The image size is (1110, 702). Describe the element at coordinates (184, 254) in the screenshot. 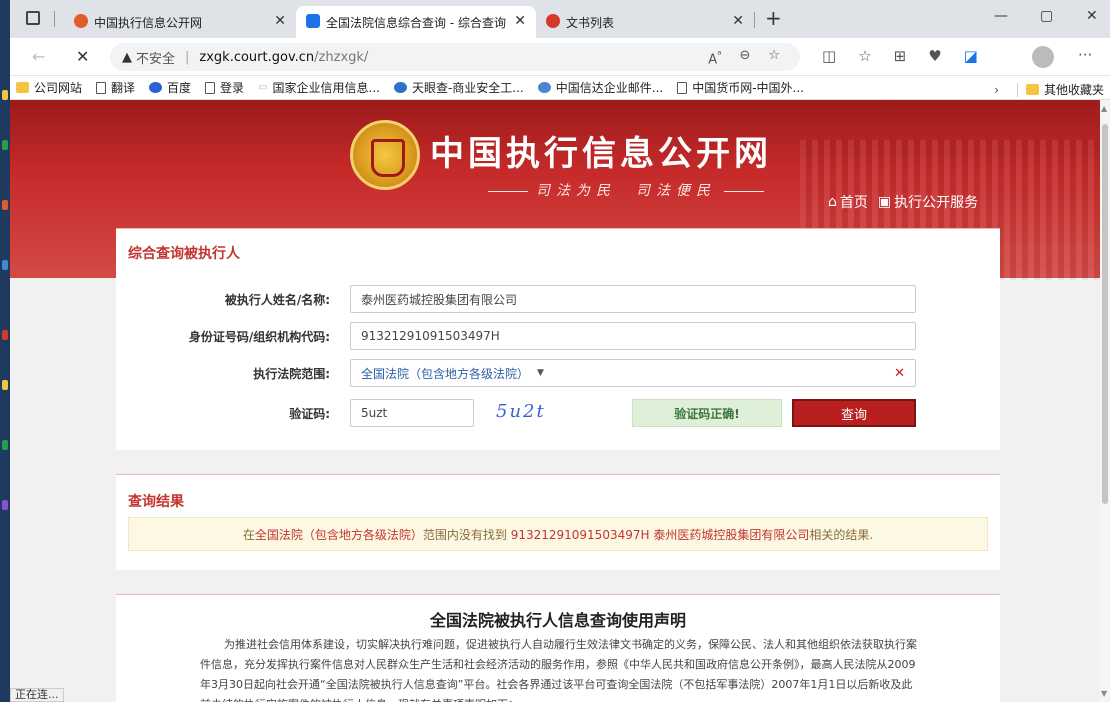

I see `search-title: 综合查询被执行人` at that location.